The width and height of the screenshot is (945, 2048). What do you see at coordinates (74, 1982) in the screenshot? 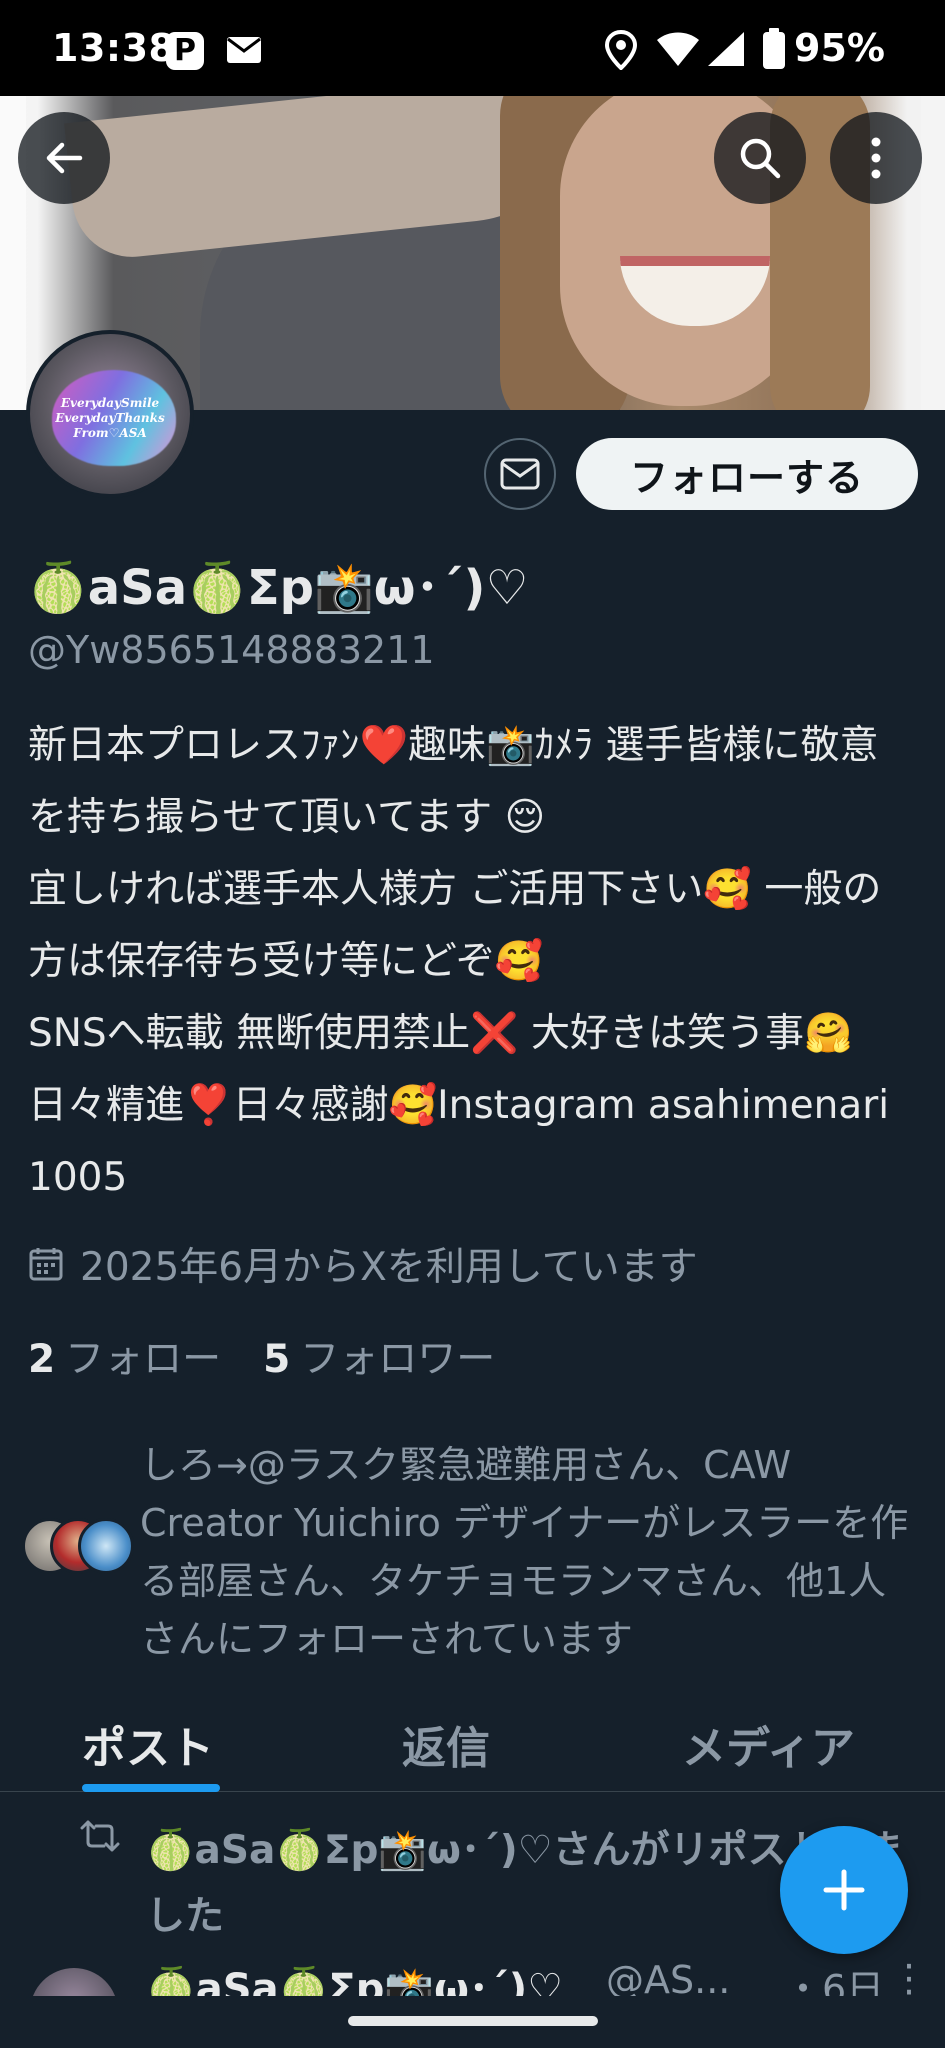
I see `post-avatar` at bounding box center [74, 1982].